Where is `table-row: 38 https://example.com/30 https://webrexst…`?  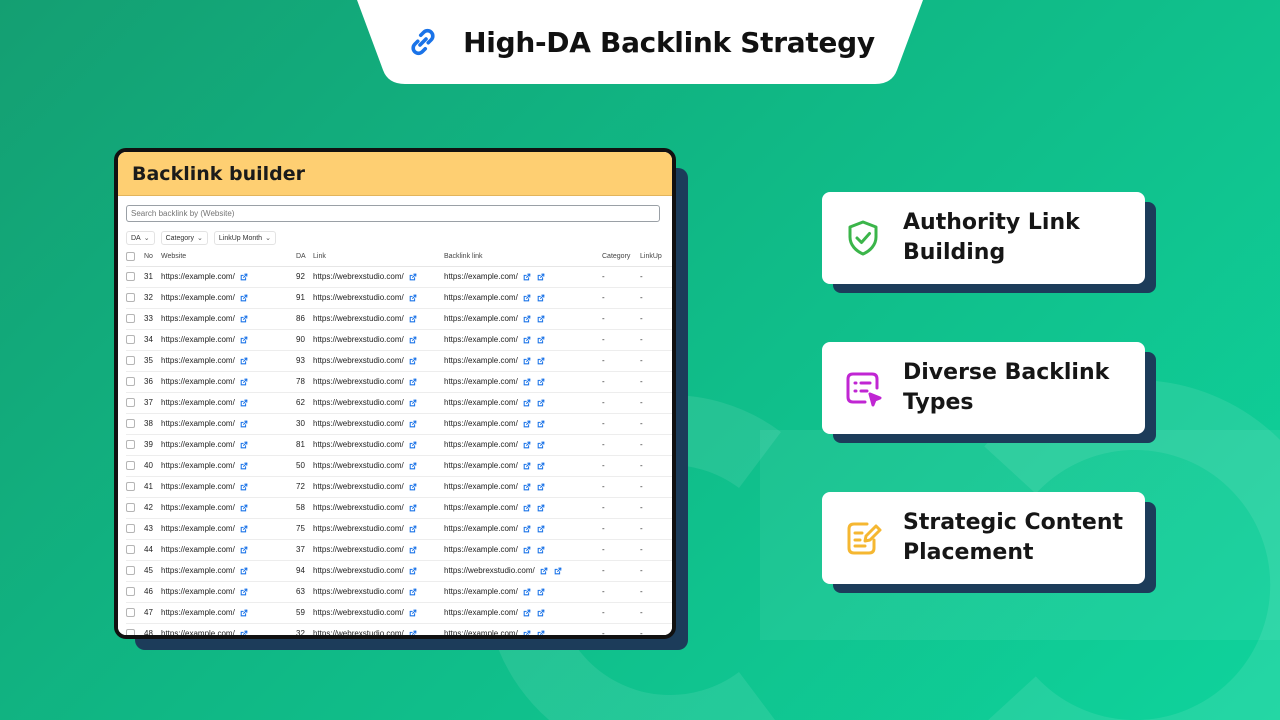
table-row: 38 https://example.com/30 https://webrexst… is located at coordinates (399, 424).